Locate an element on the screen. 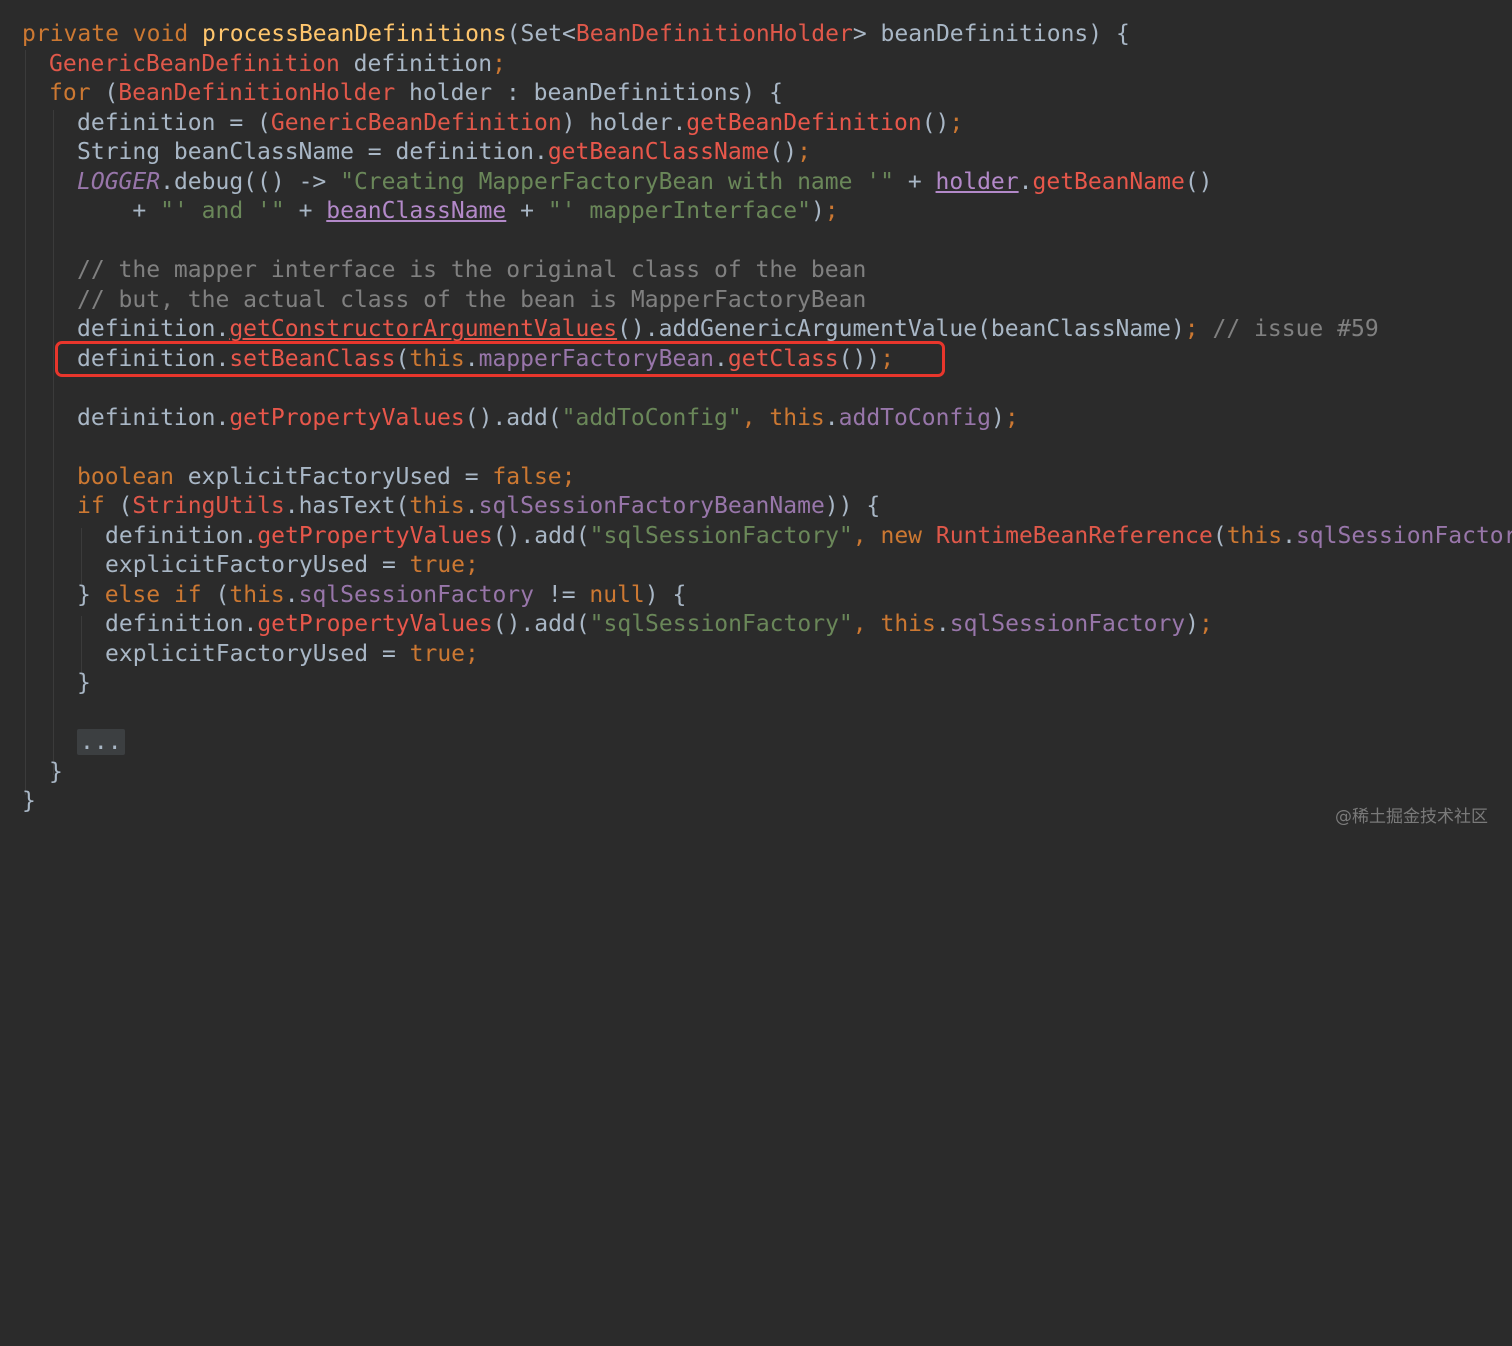 This screenshot has width=1512, height=1346. type-name: BeanDefinitionHolder is located at coordinates (714, 34).